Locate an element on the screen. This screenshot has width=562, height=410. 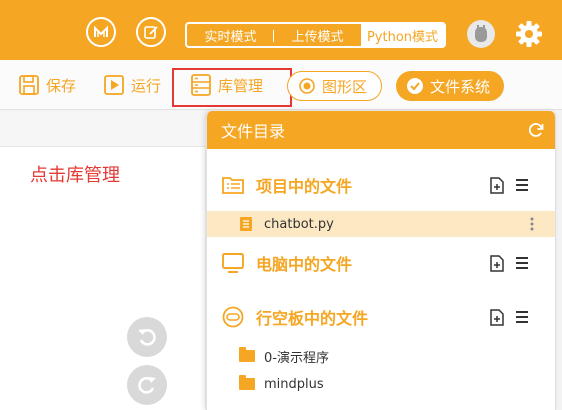
refresh-icon is located at coordinates (536, 130).